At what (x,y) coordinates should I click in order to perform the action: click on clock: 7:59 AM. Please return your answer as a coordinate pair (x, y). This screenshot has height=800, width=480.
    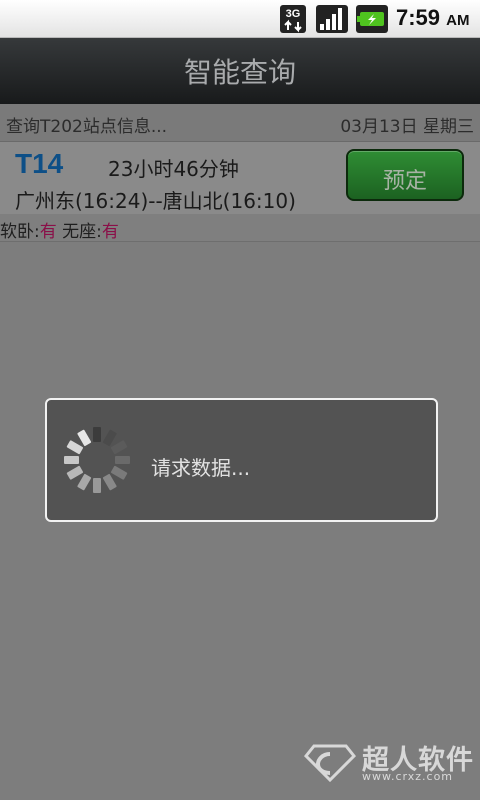
    Looking at the image, I should click on (433, 18).